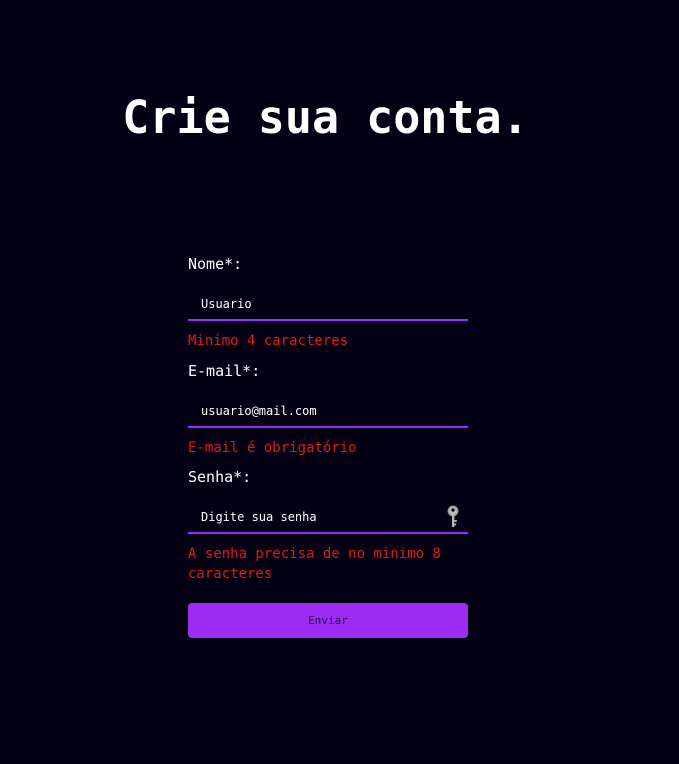 The width and height of the screenshot is (679, 764). I want to click on name-error: Minimo 4 caracteres, so click(268, 341).